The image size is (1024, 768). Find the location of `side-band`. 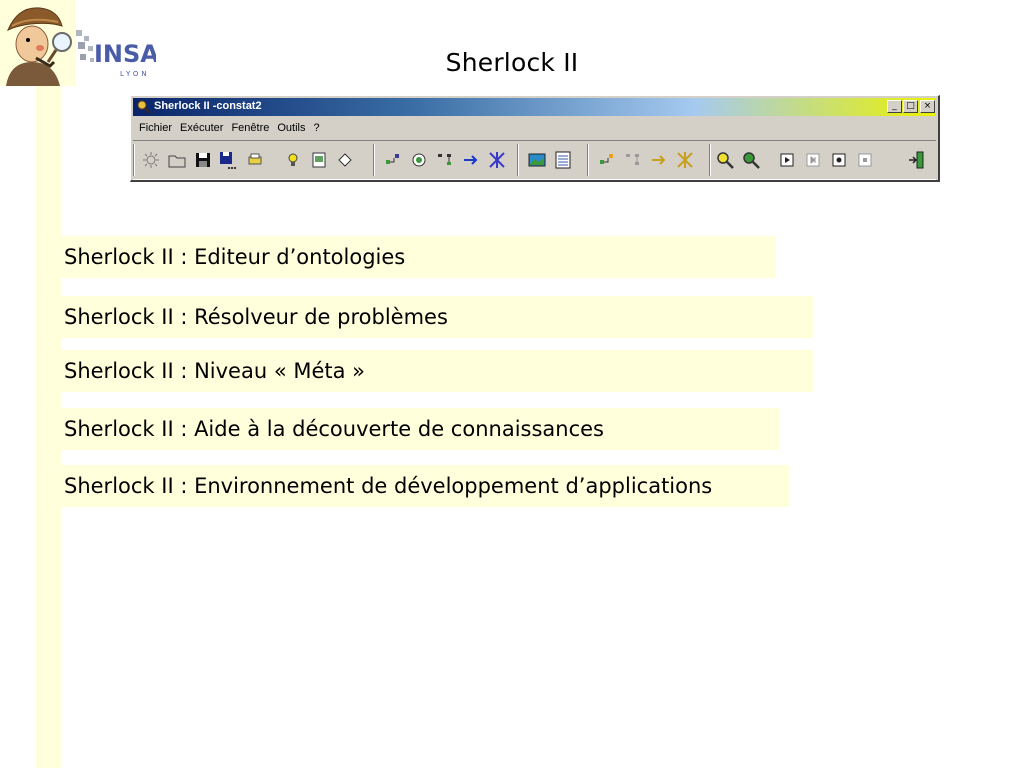

side-band is located at coordinates (48, 427).